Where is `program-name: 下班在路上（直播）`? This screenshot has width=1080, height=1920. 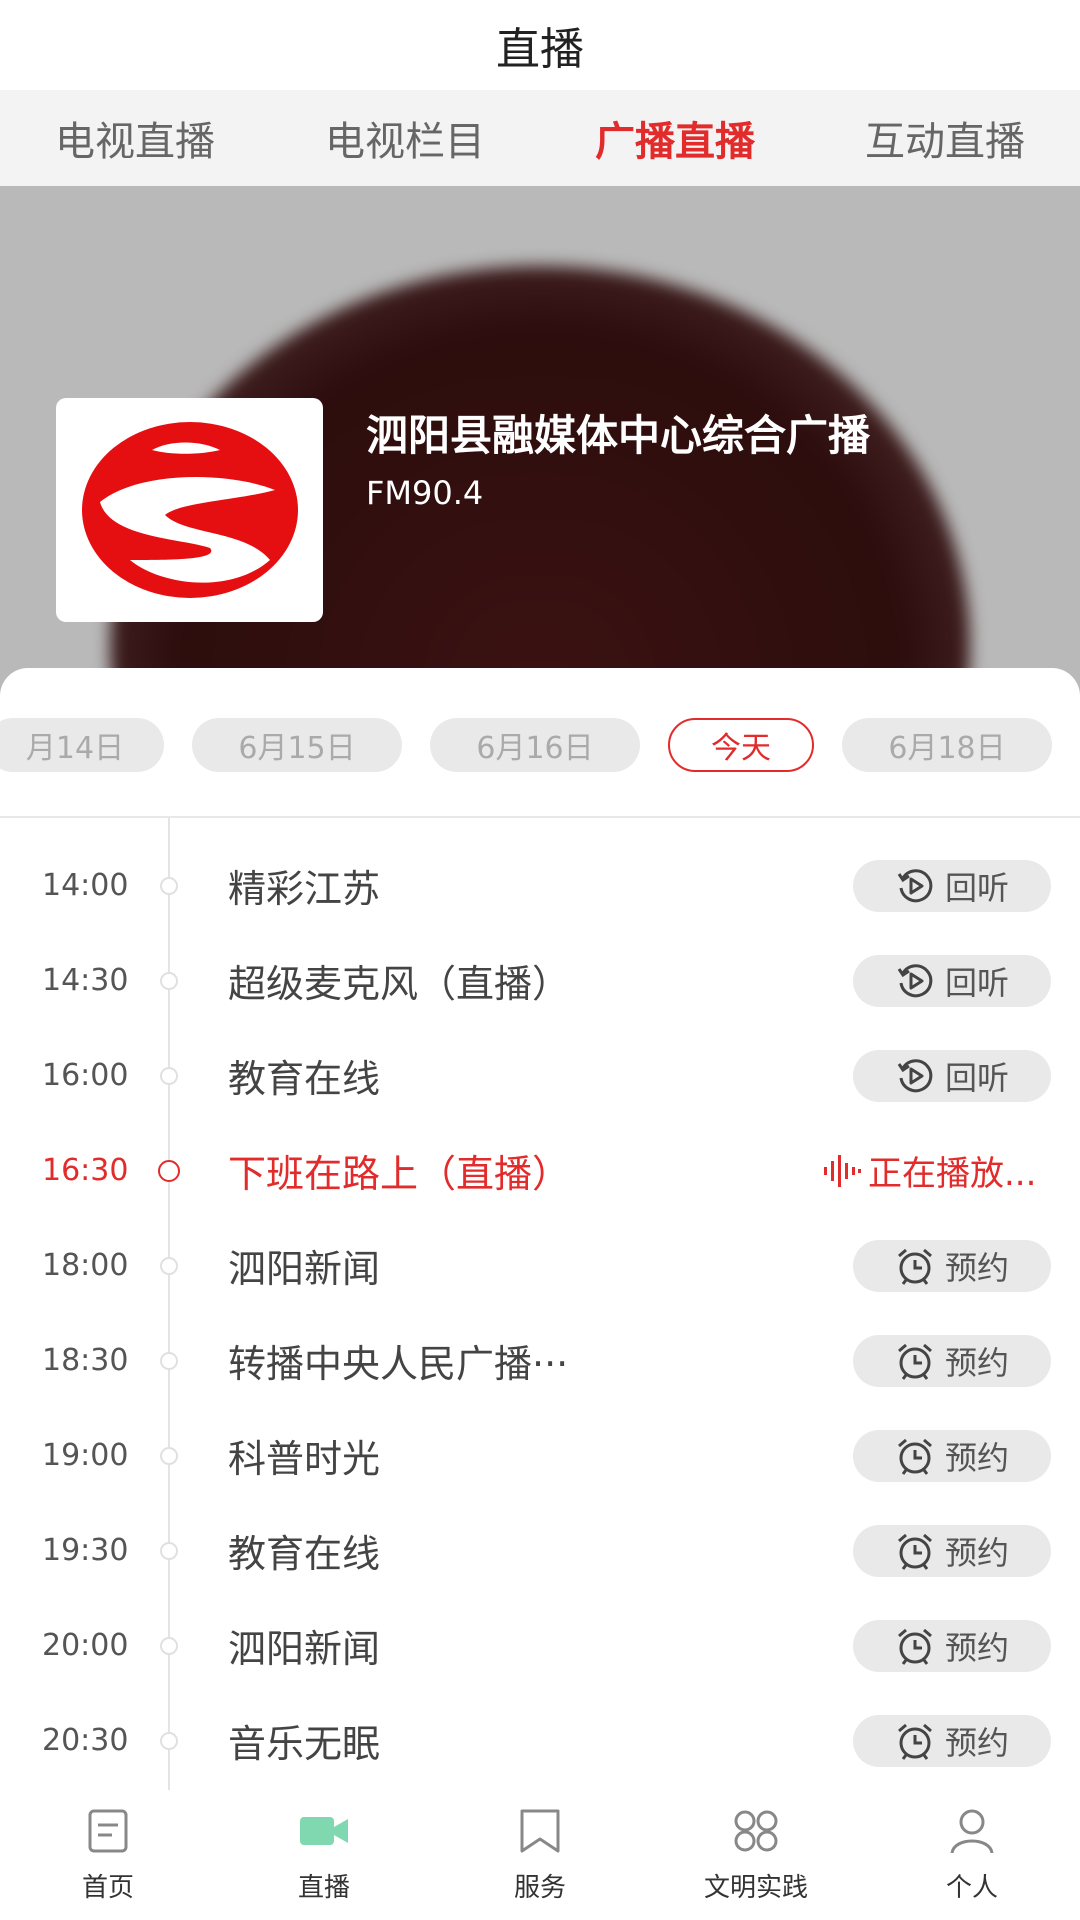
program-name: 下班在路上（直播） is located at coordinates (399, 1174).